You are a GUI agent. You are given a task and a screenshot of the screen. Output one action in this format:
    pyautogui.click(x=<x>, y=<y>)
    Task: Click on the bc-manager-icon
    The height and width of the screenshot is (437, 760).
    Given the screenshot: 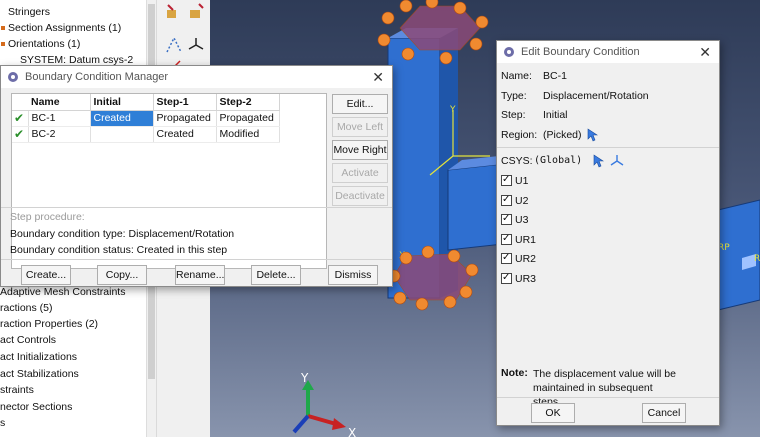 What is the action you would take?
    pyautogui.click(x=196, y=11)
    